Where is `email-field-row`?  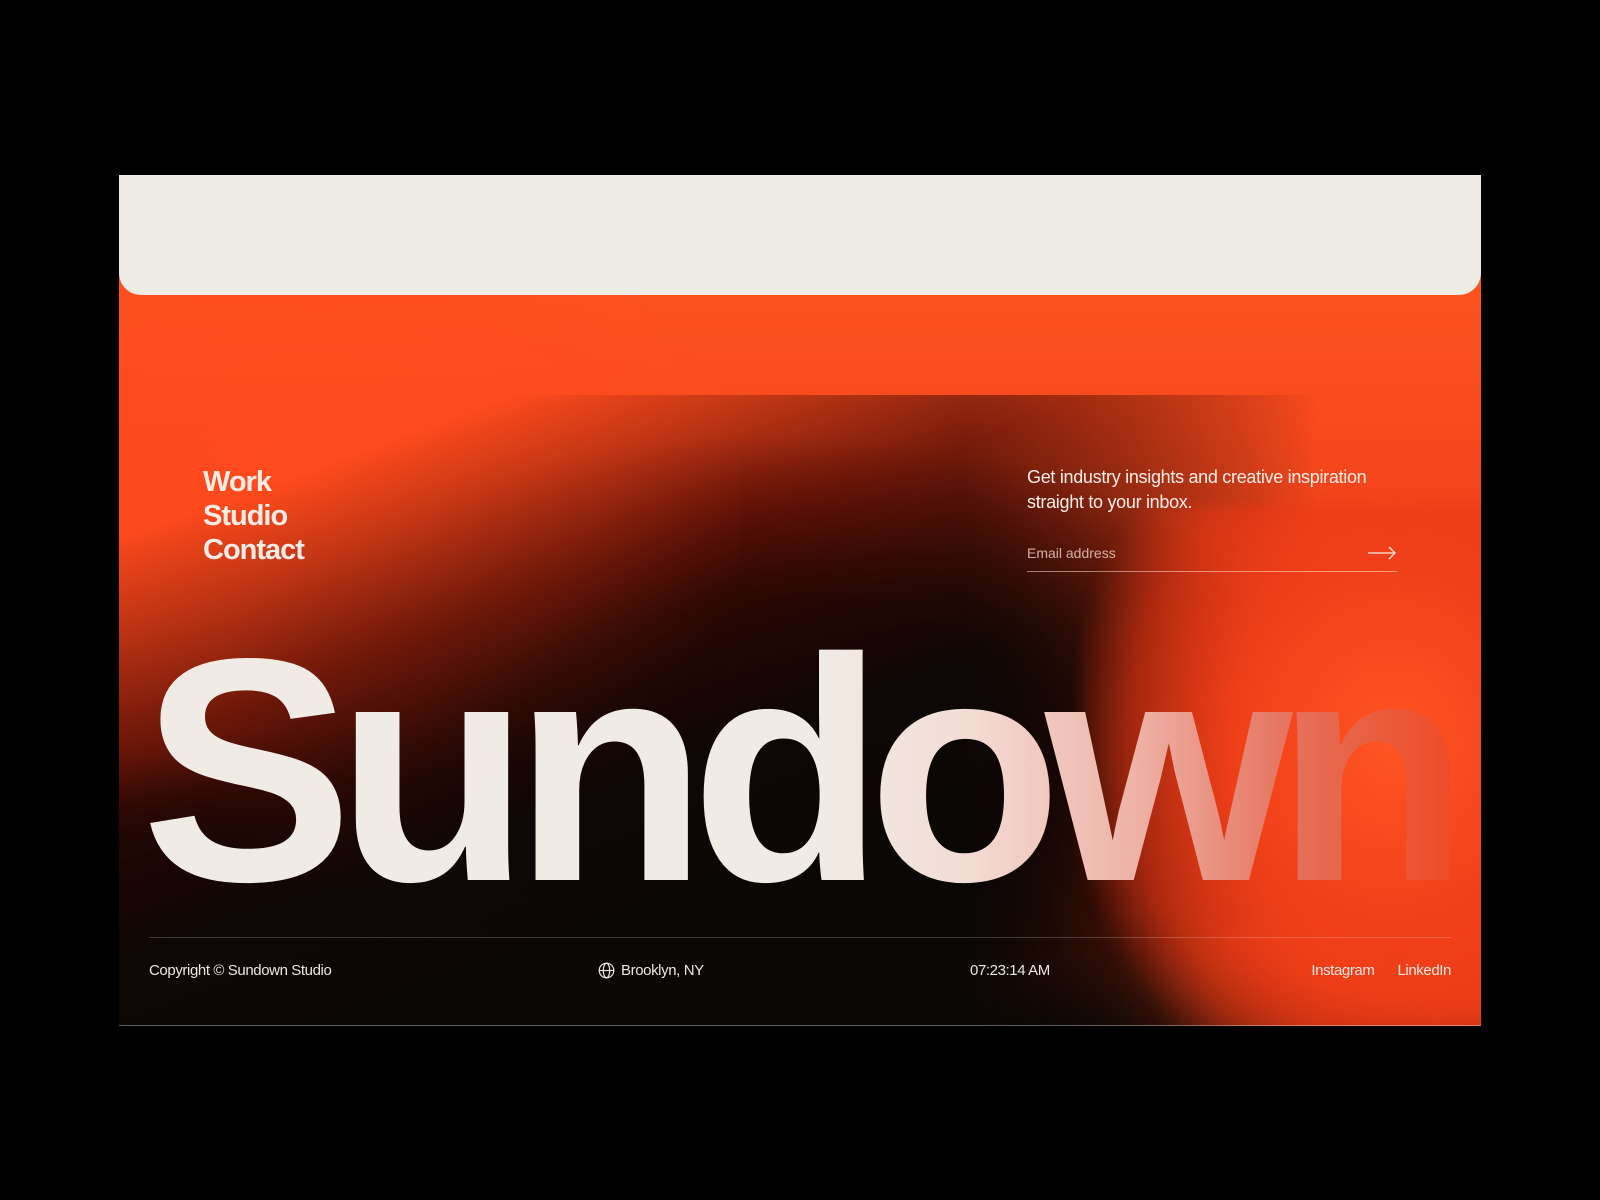 email-field-row is located at coordinates (1212, 555).